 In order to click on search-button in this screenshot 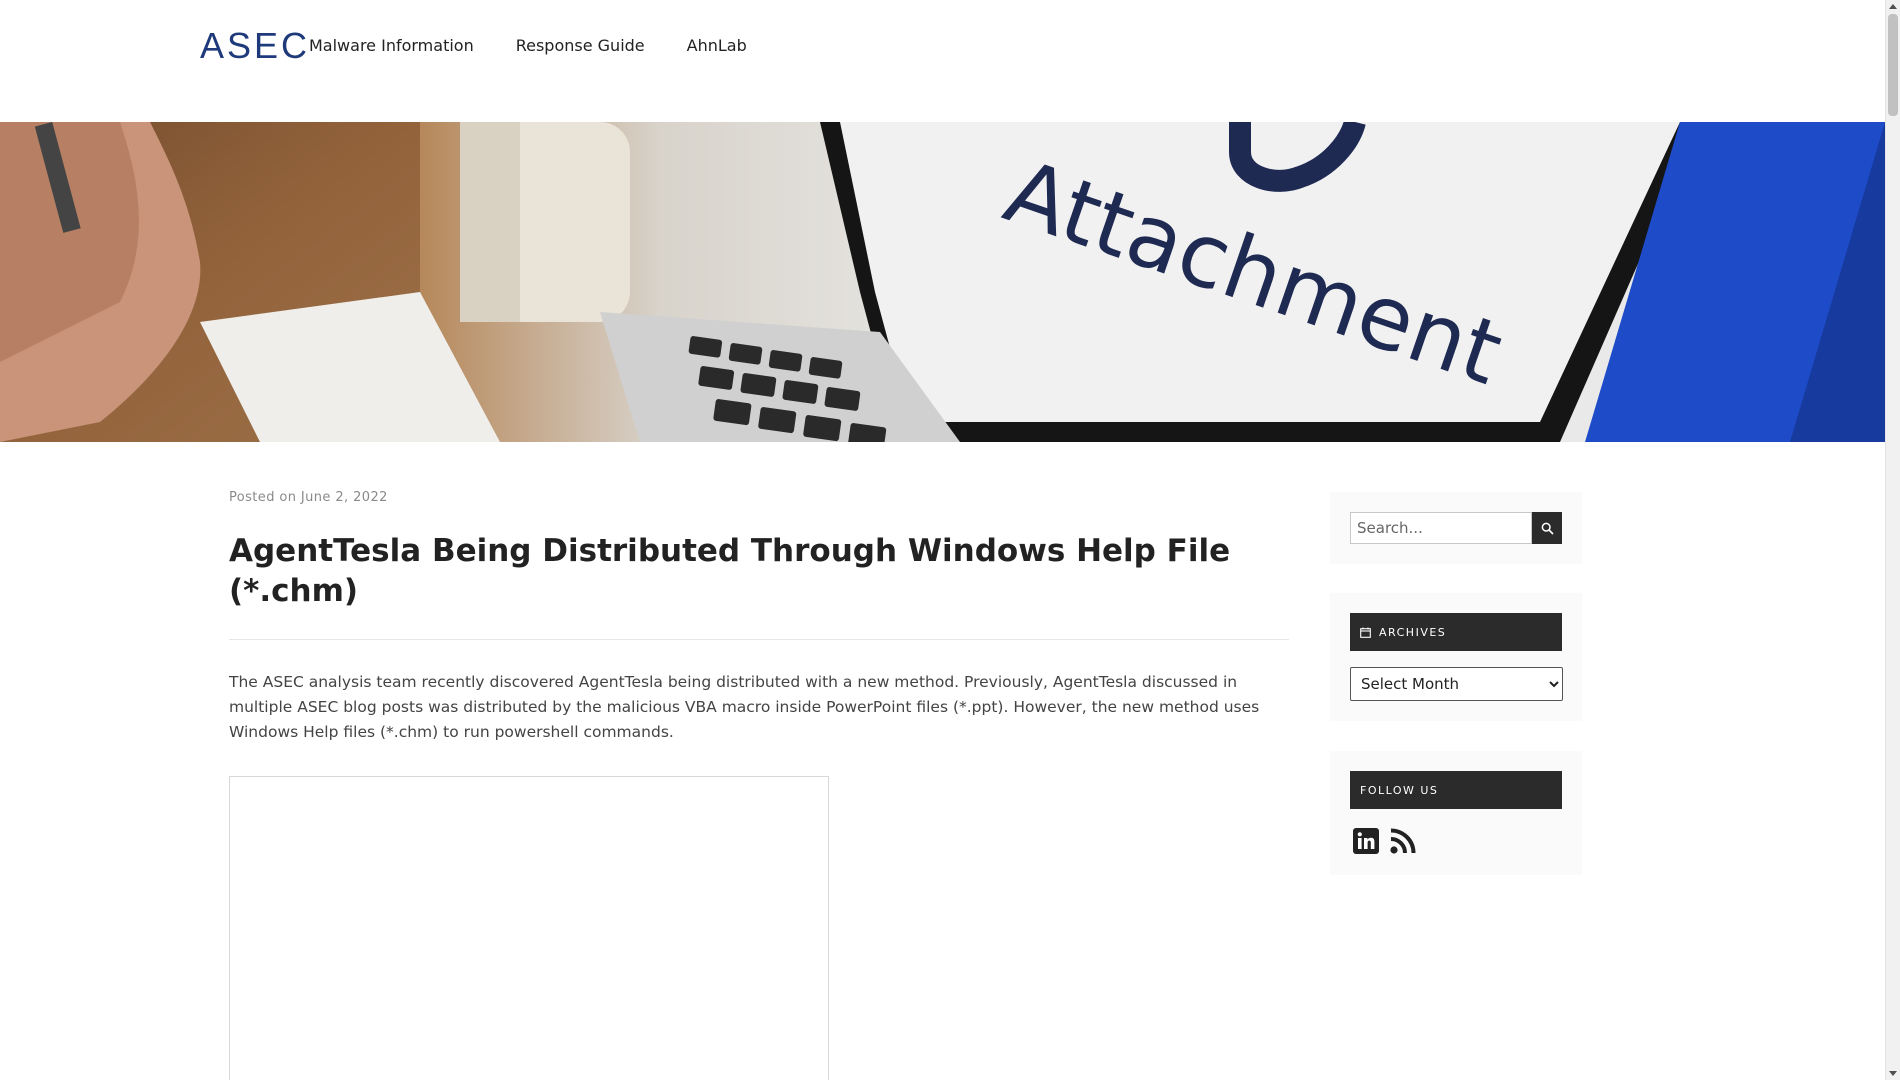, I will do `click(1547, 528)`.